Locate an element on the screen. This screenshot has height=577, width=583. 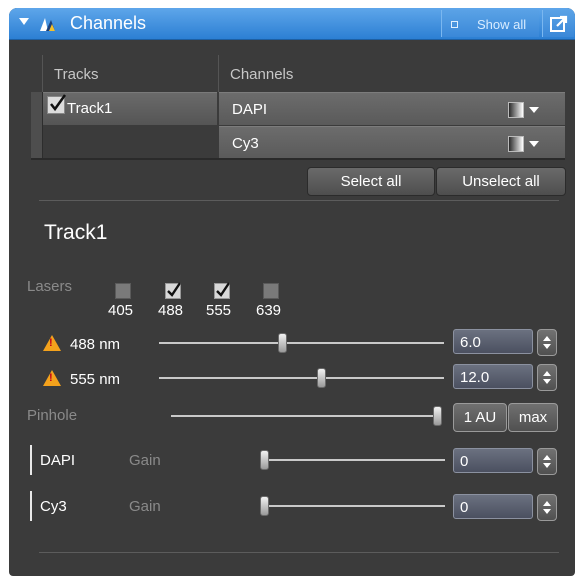
show-all-checkbox-icon is located at coordinates (454, 24).